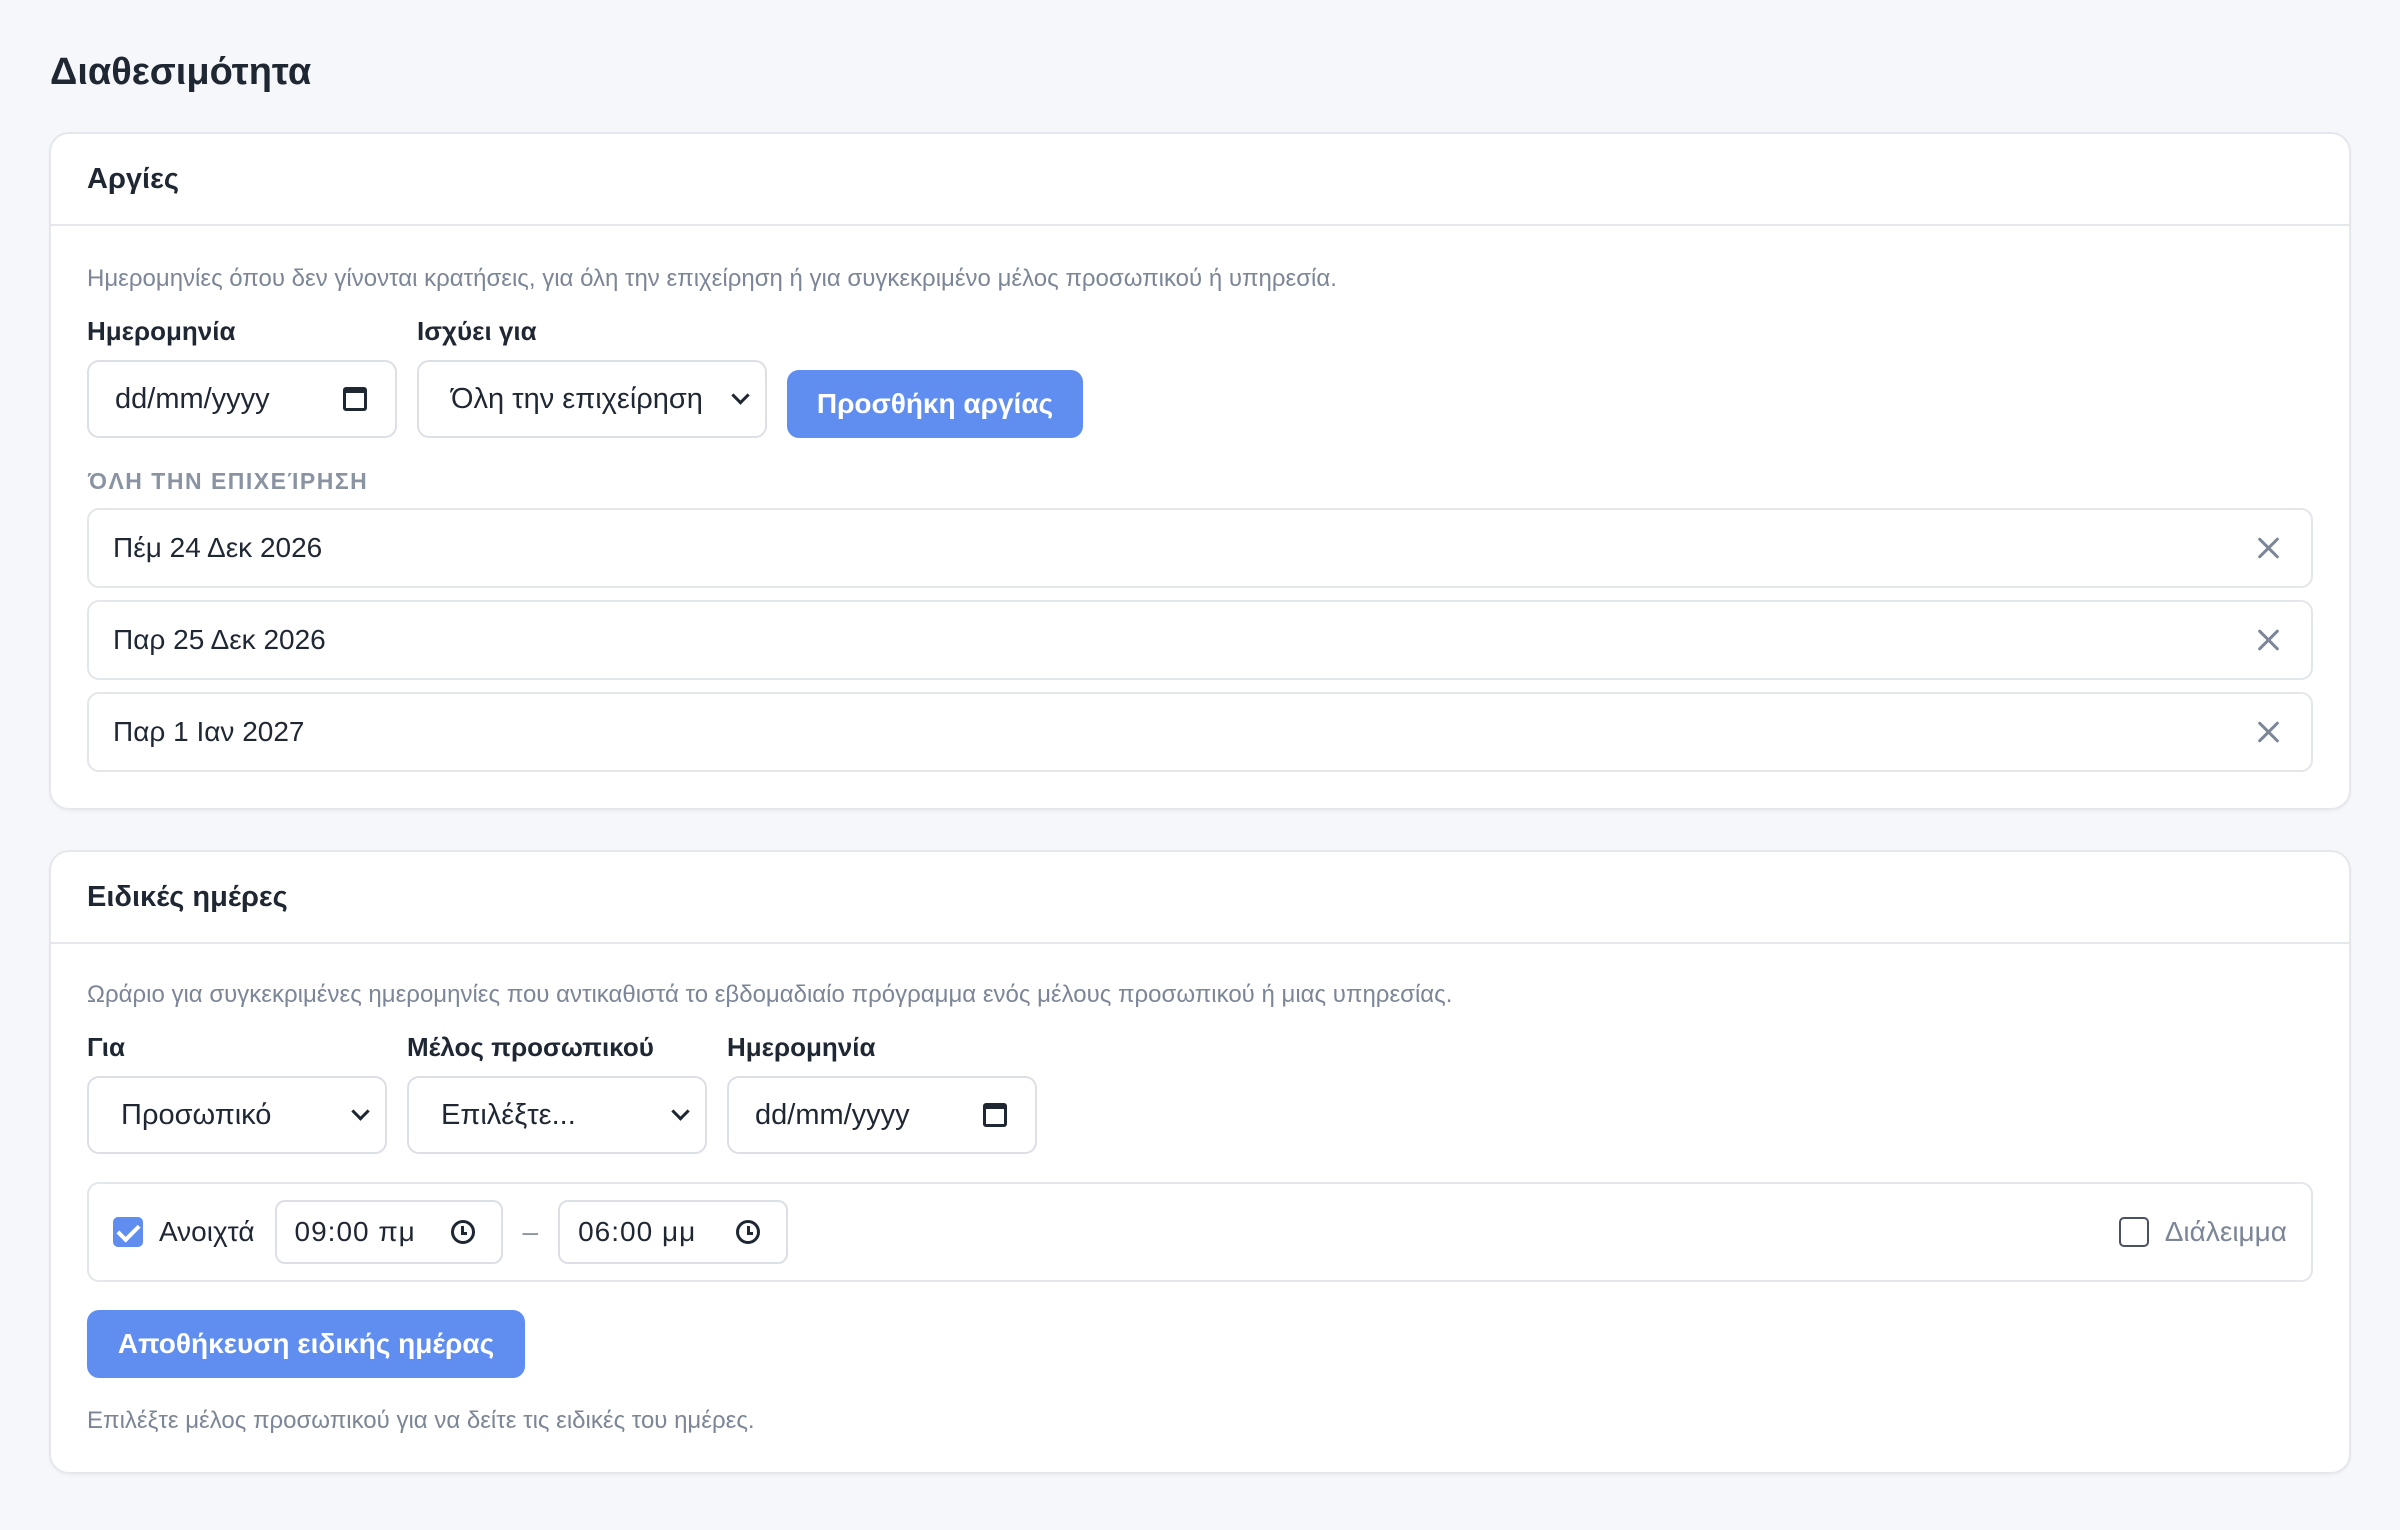  What do you see at coordinates (128, 1232) in the screenshot?
I see `open-checkbox` at bounding box center [128, 1232].